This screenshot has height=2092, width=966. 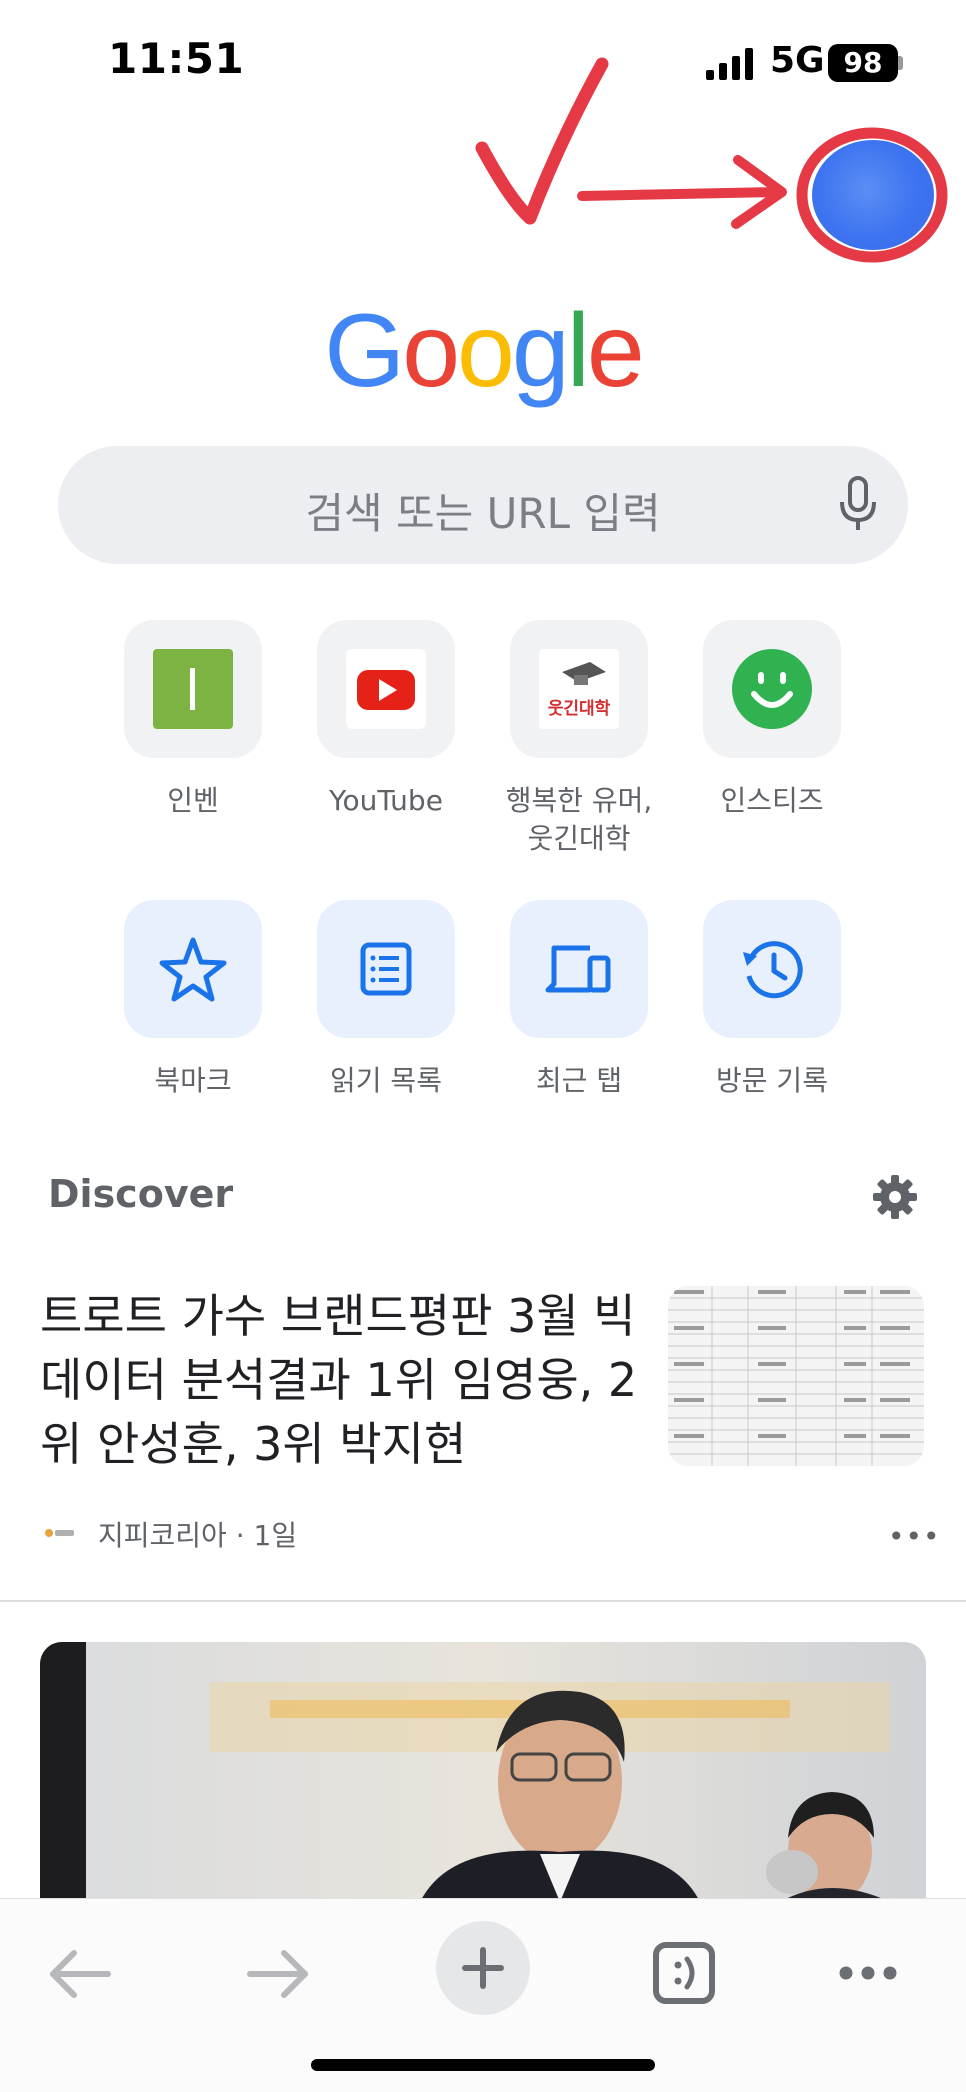 I want to click on google-logo: Google, so click(x=483, y=351).